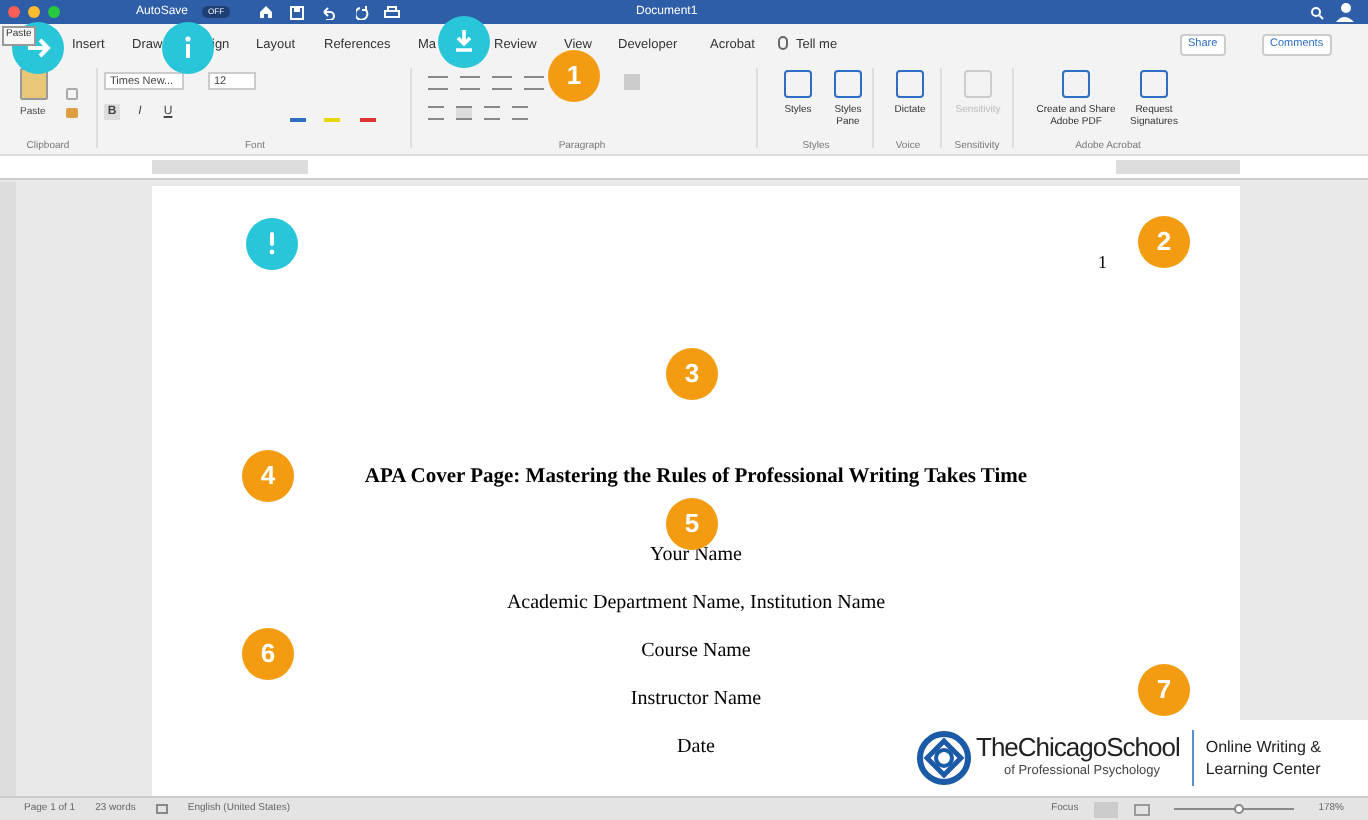  What do you see at coordinates (297, 12) in the screenshot?
I see `save-icon` at bounding box center [297, 12].